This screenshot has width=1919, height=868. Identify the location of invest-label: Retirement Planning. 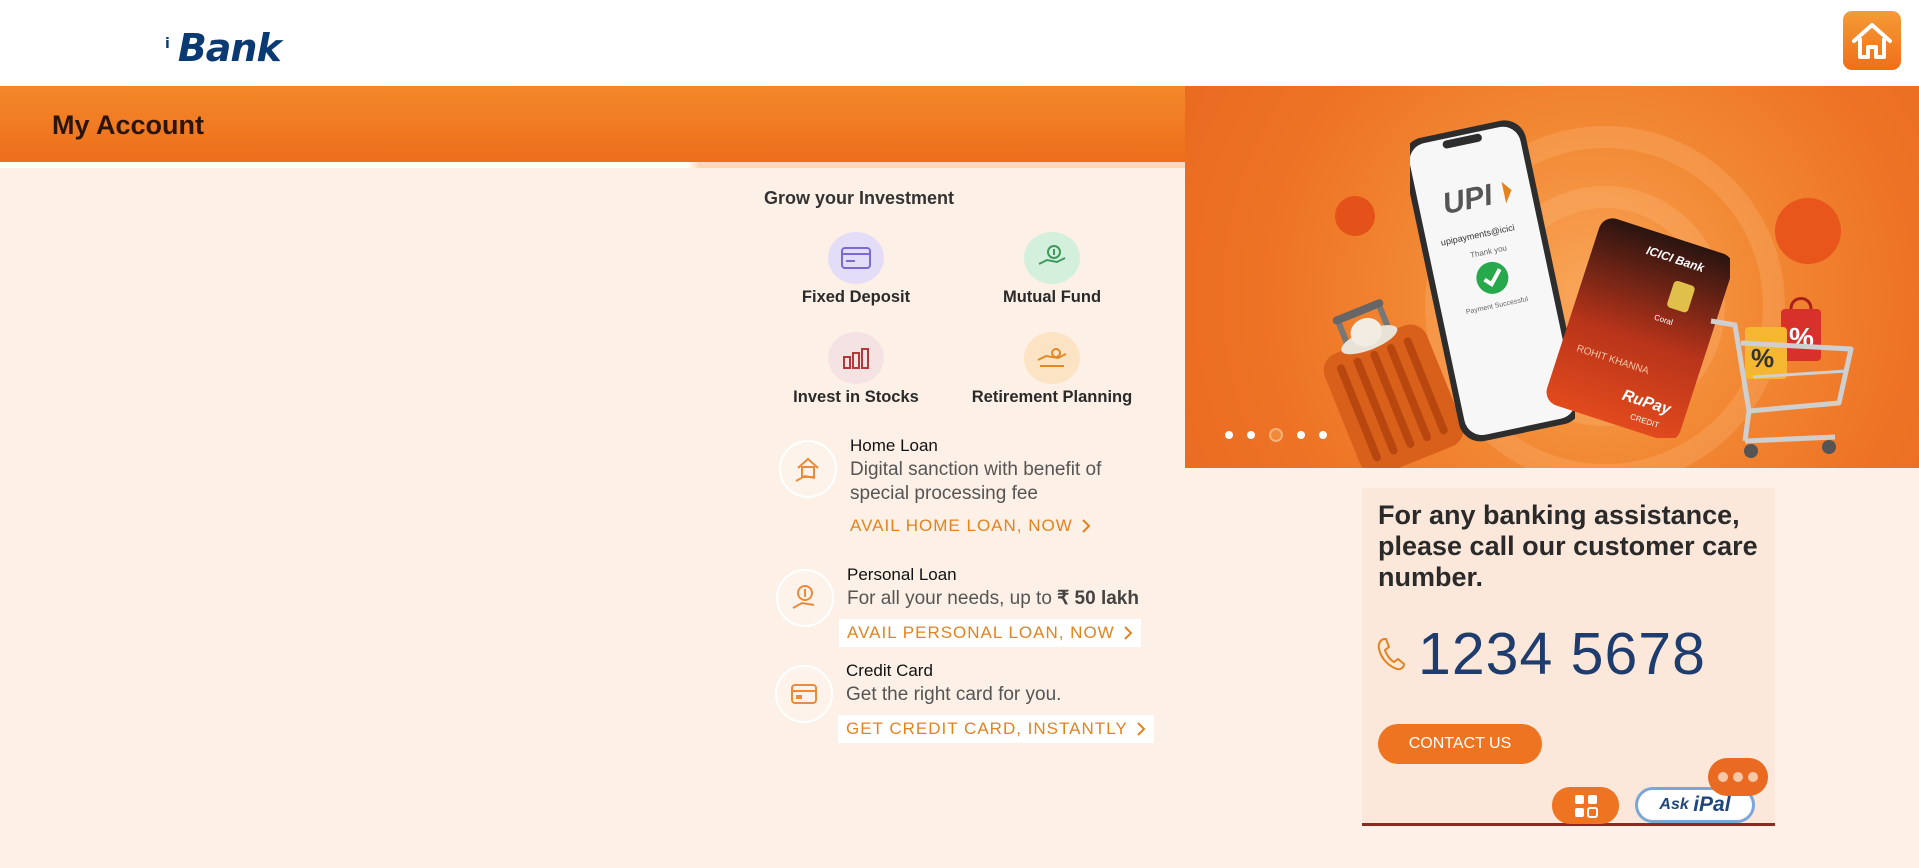
(1052, 397).